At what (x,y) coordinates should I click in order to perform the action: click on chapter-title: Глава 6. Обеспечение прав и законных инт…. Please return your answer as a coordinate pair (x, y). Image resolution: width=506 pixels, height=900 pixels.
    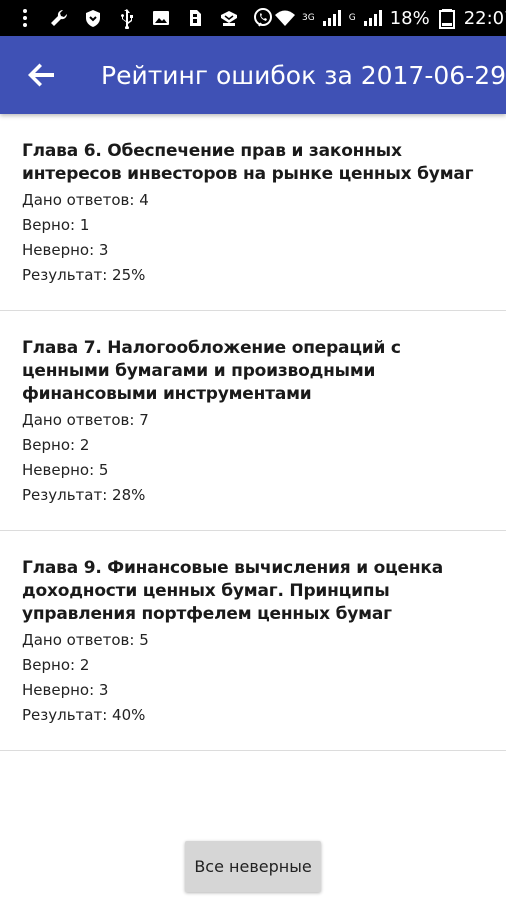
    Looking at the image, I should click on (248, 162).